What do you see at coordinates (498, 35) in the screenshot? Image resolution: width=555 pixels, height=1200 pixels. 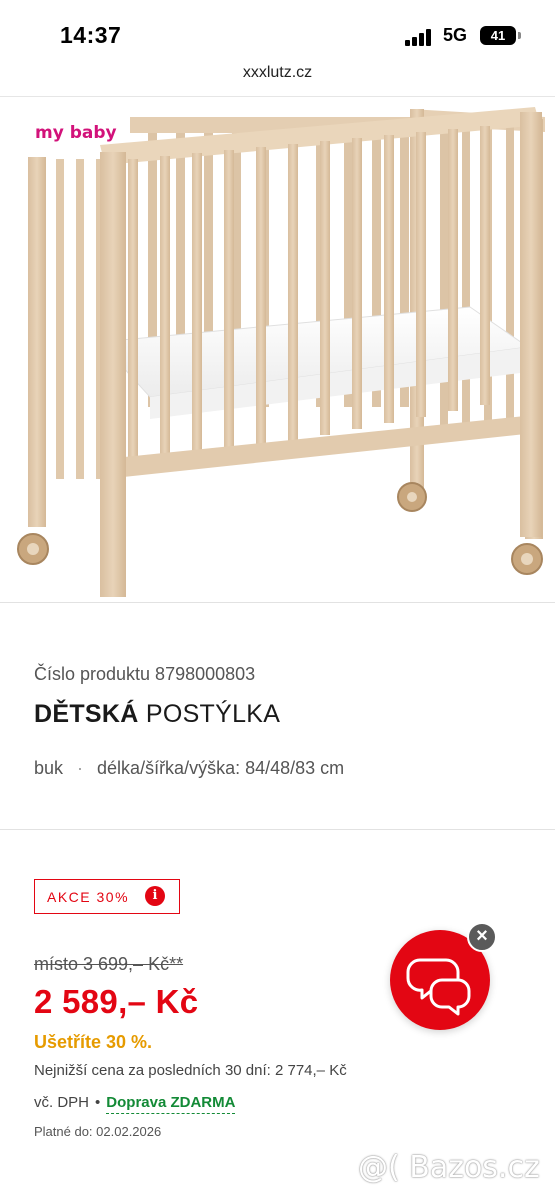 I see `battery-icon: 41` at bounding box center [498, 35].